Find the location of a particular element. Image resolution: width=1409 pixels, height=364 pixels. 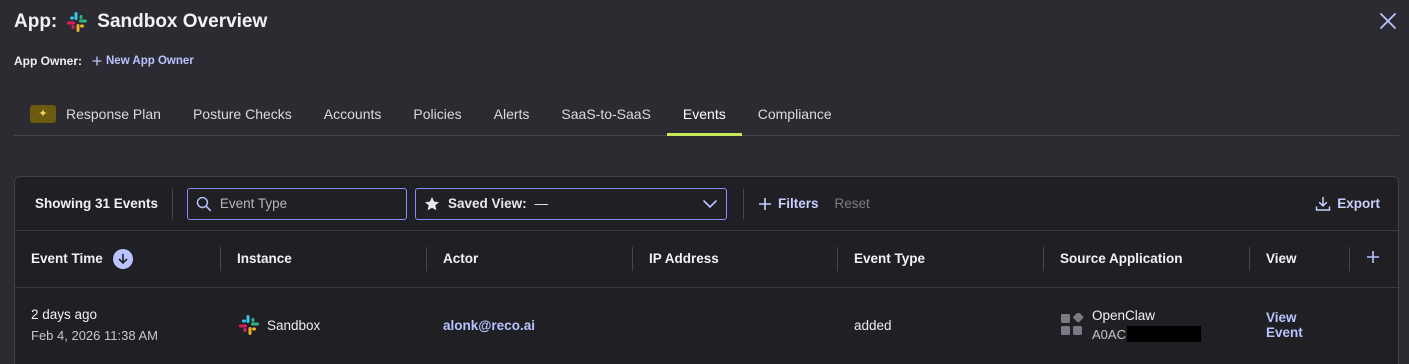

sort-descending-icon is located at coordinates (122, 258).